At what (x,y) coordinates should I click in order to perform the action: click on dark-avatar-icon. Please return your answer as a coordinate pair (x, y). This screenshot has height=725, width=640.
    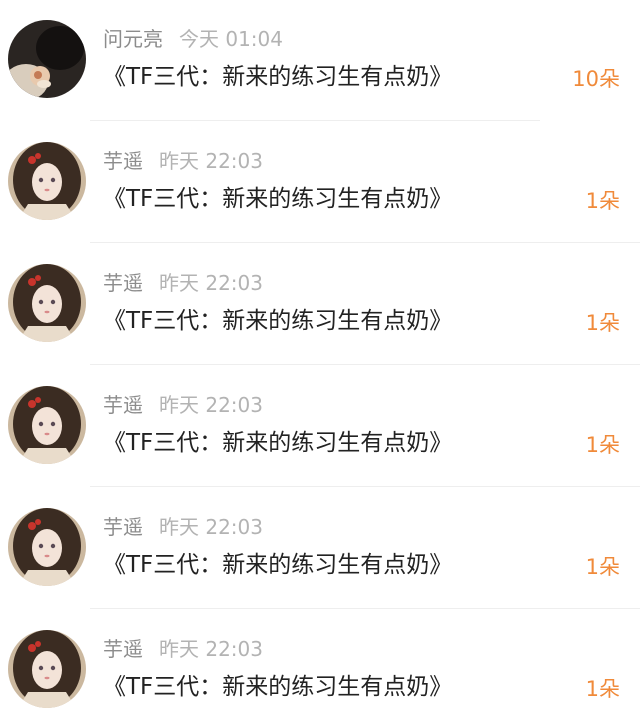
    Looking at the image, I should click on (47, 59).